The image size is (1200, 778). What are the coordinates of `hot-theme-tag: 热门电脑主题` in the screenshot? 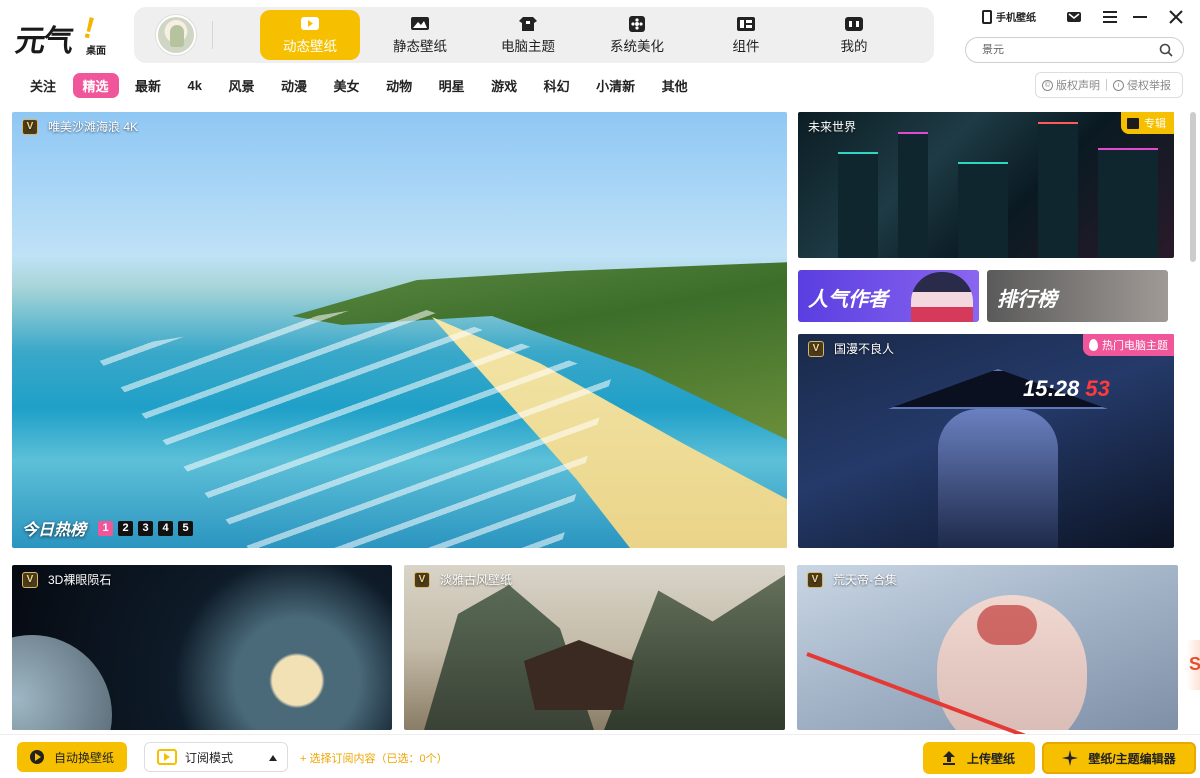 It's located at (1128, 345).